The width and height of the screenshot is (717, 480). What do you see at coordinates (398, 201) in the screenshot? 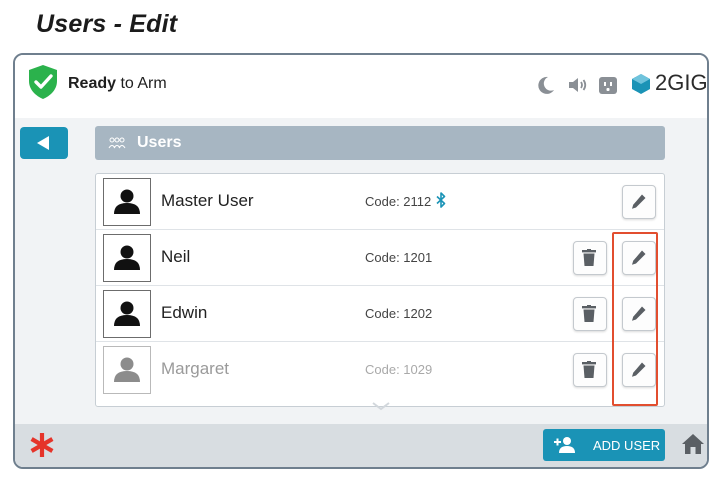
I see `user-code: Code: 2112` at bounding box center [398, 201].